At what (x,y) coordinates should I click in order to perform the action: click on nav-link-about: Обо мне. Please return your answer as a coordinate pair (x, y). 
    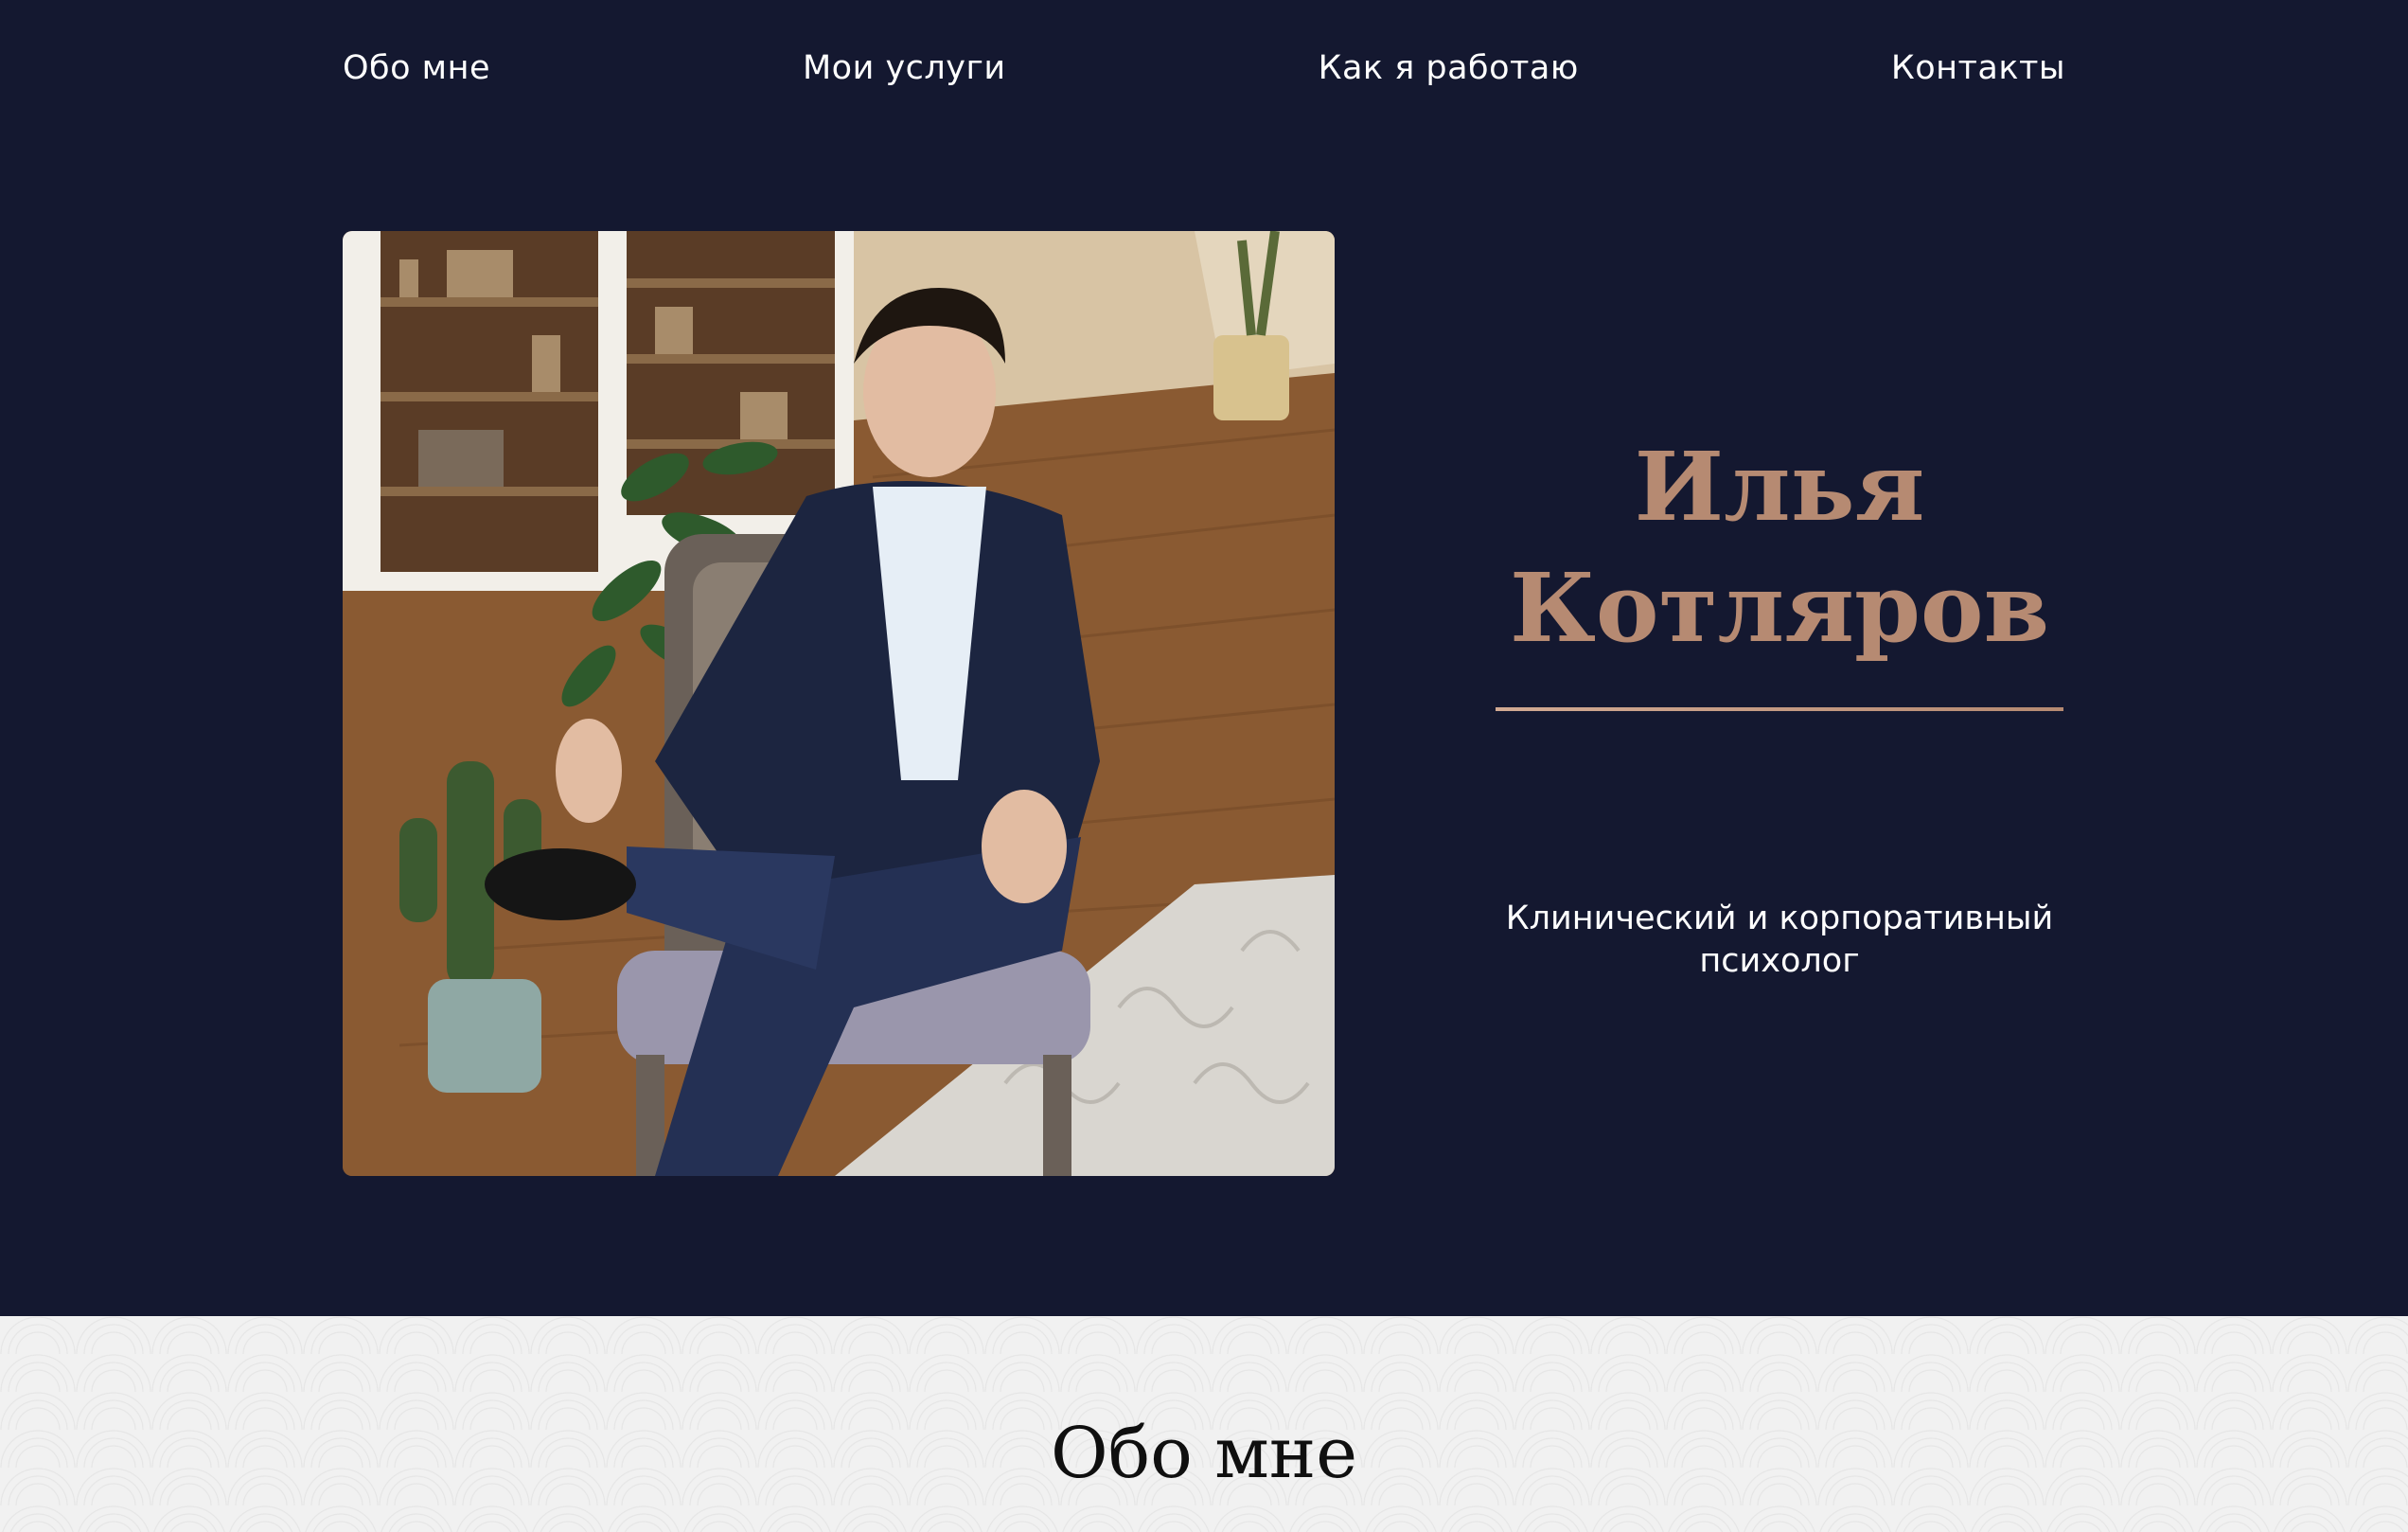
    Looking at the image, I should click on (416, 68).